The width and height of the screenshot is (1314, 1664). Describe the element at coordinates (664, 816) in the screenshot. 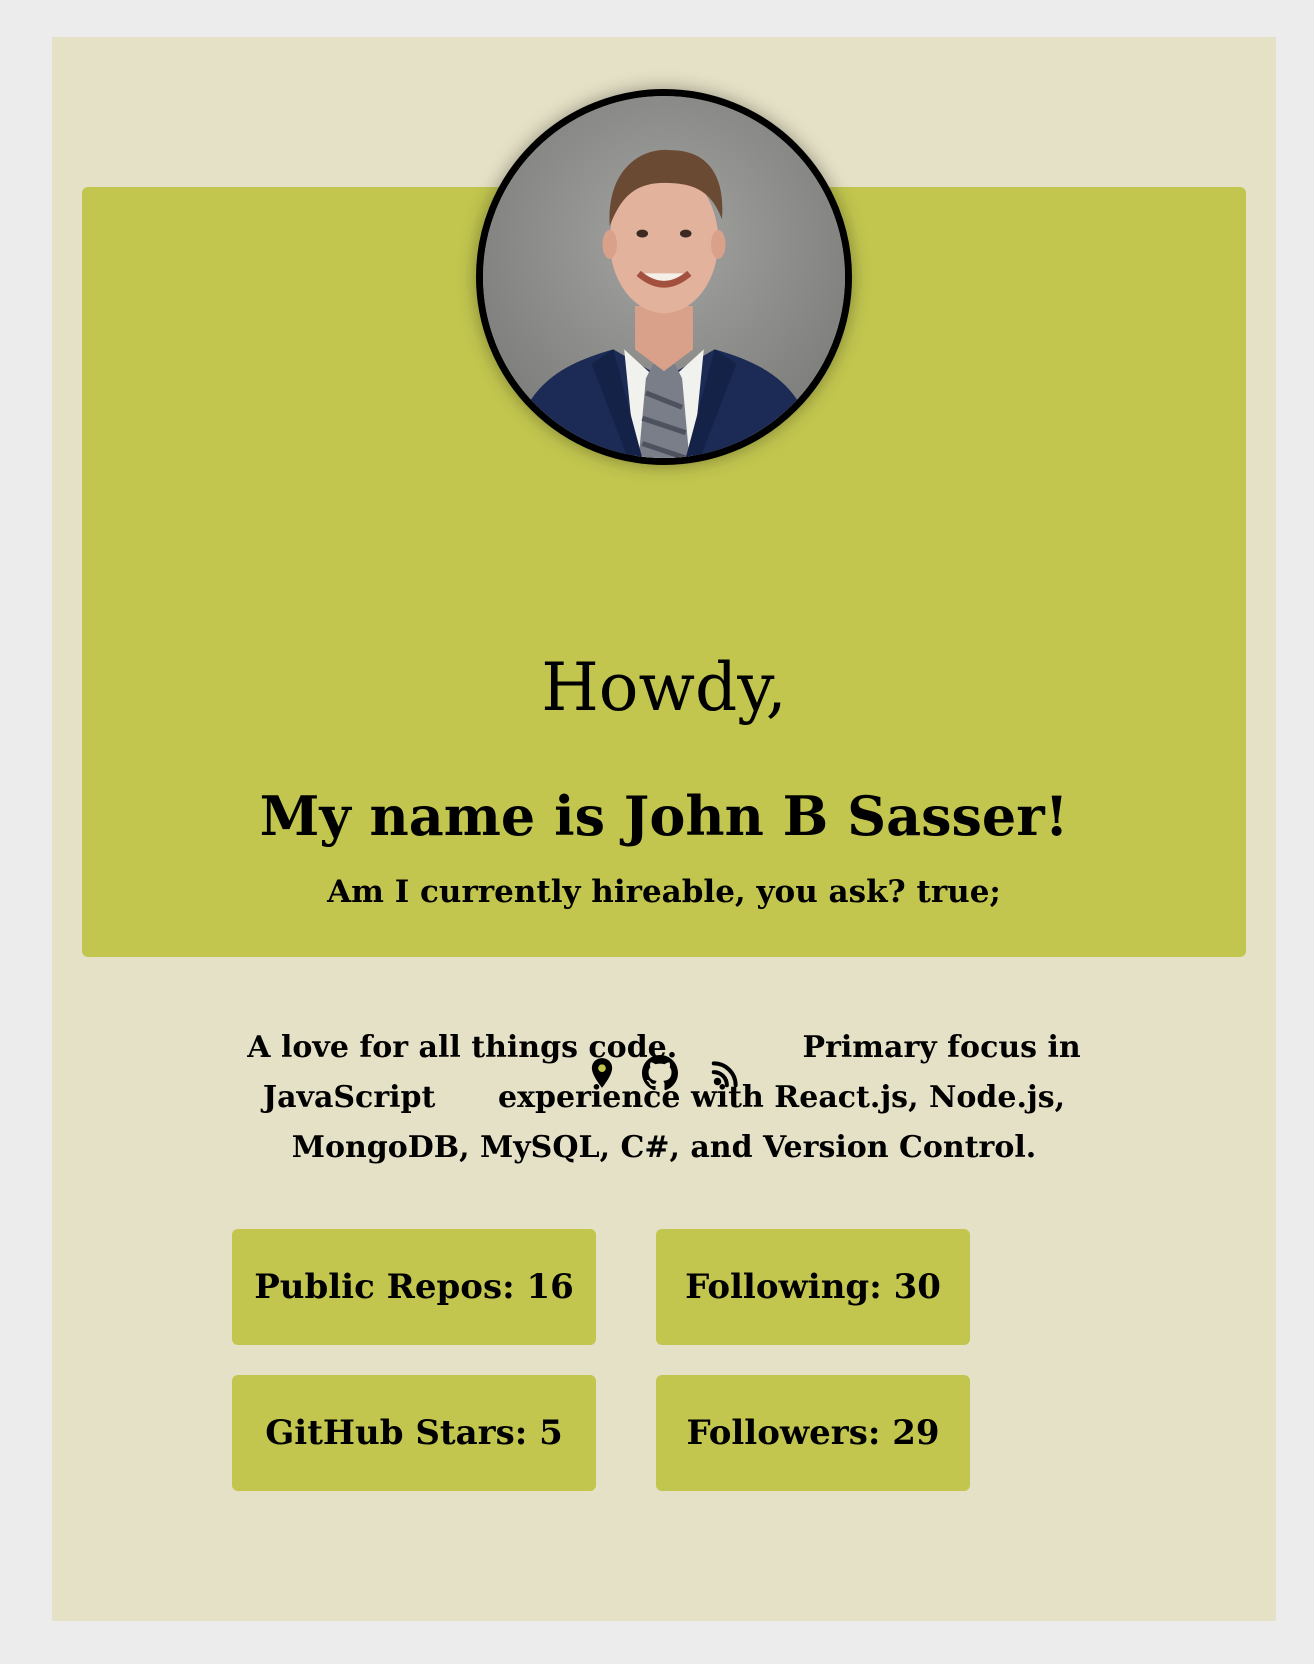

I see `name-heading: My name is John B Sasser!` at that location.